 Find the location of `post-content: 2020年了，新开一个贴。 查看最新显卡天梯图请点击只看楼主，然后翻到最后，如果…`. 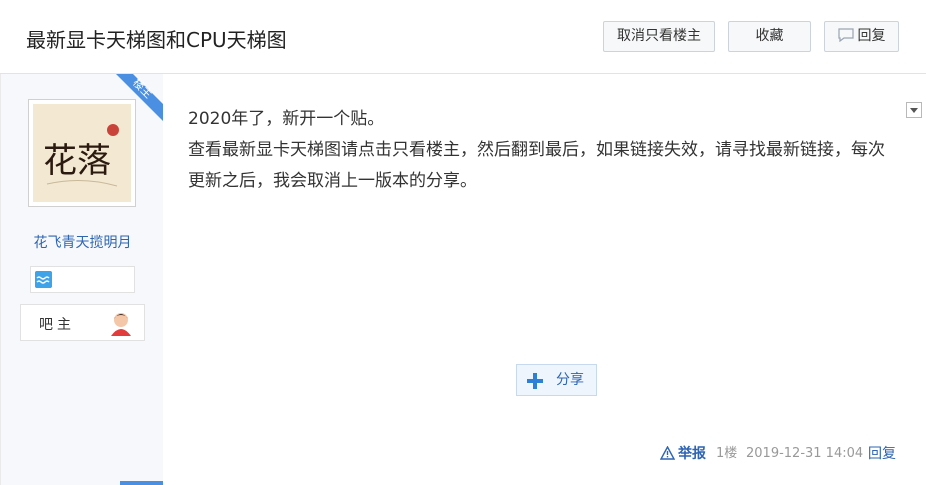

post-content: 2020年了，新开一个贴。 查看最新显卡天梯图请点击只看楼主，然后翻到最后，如果… is located at coordinates (544, 150).